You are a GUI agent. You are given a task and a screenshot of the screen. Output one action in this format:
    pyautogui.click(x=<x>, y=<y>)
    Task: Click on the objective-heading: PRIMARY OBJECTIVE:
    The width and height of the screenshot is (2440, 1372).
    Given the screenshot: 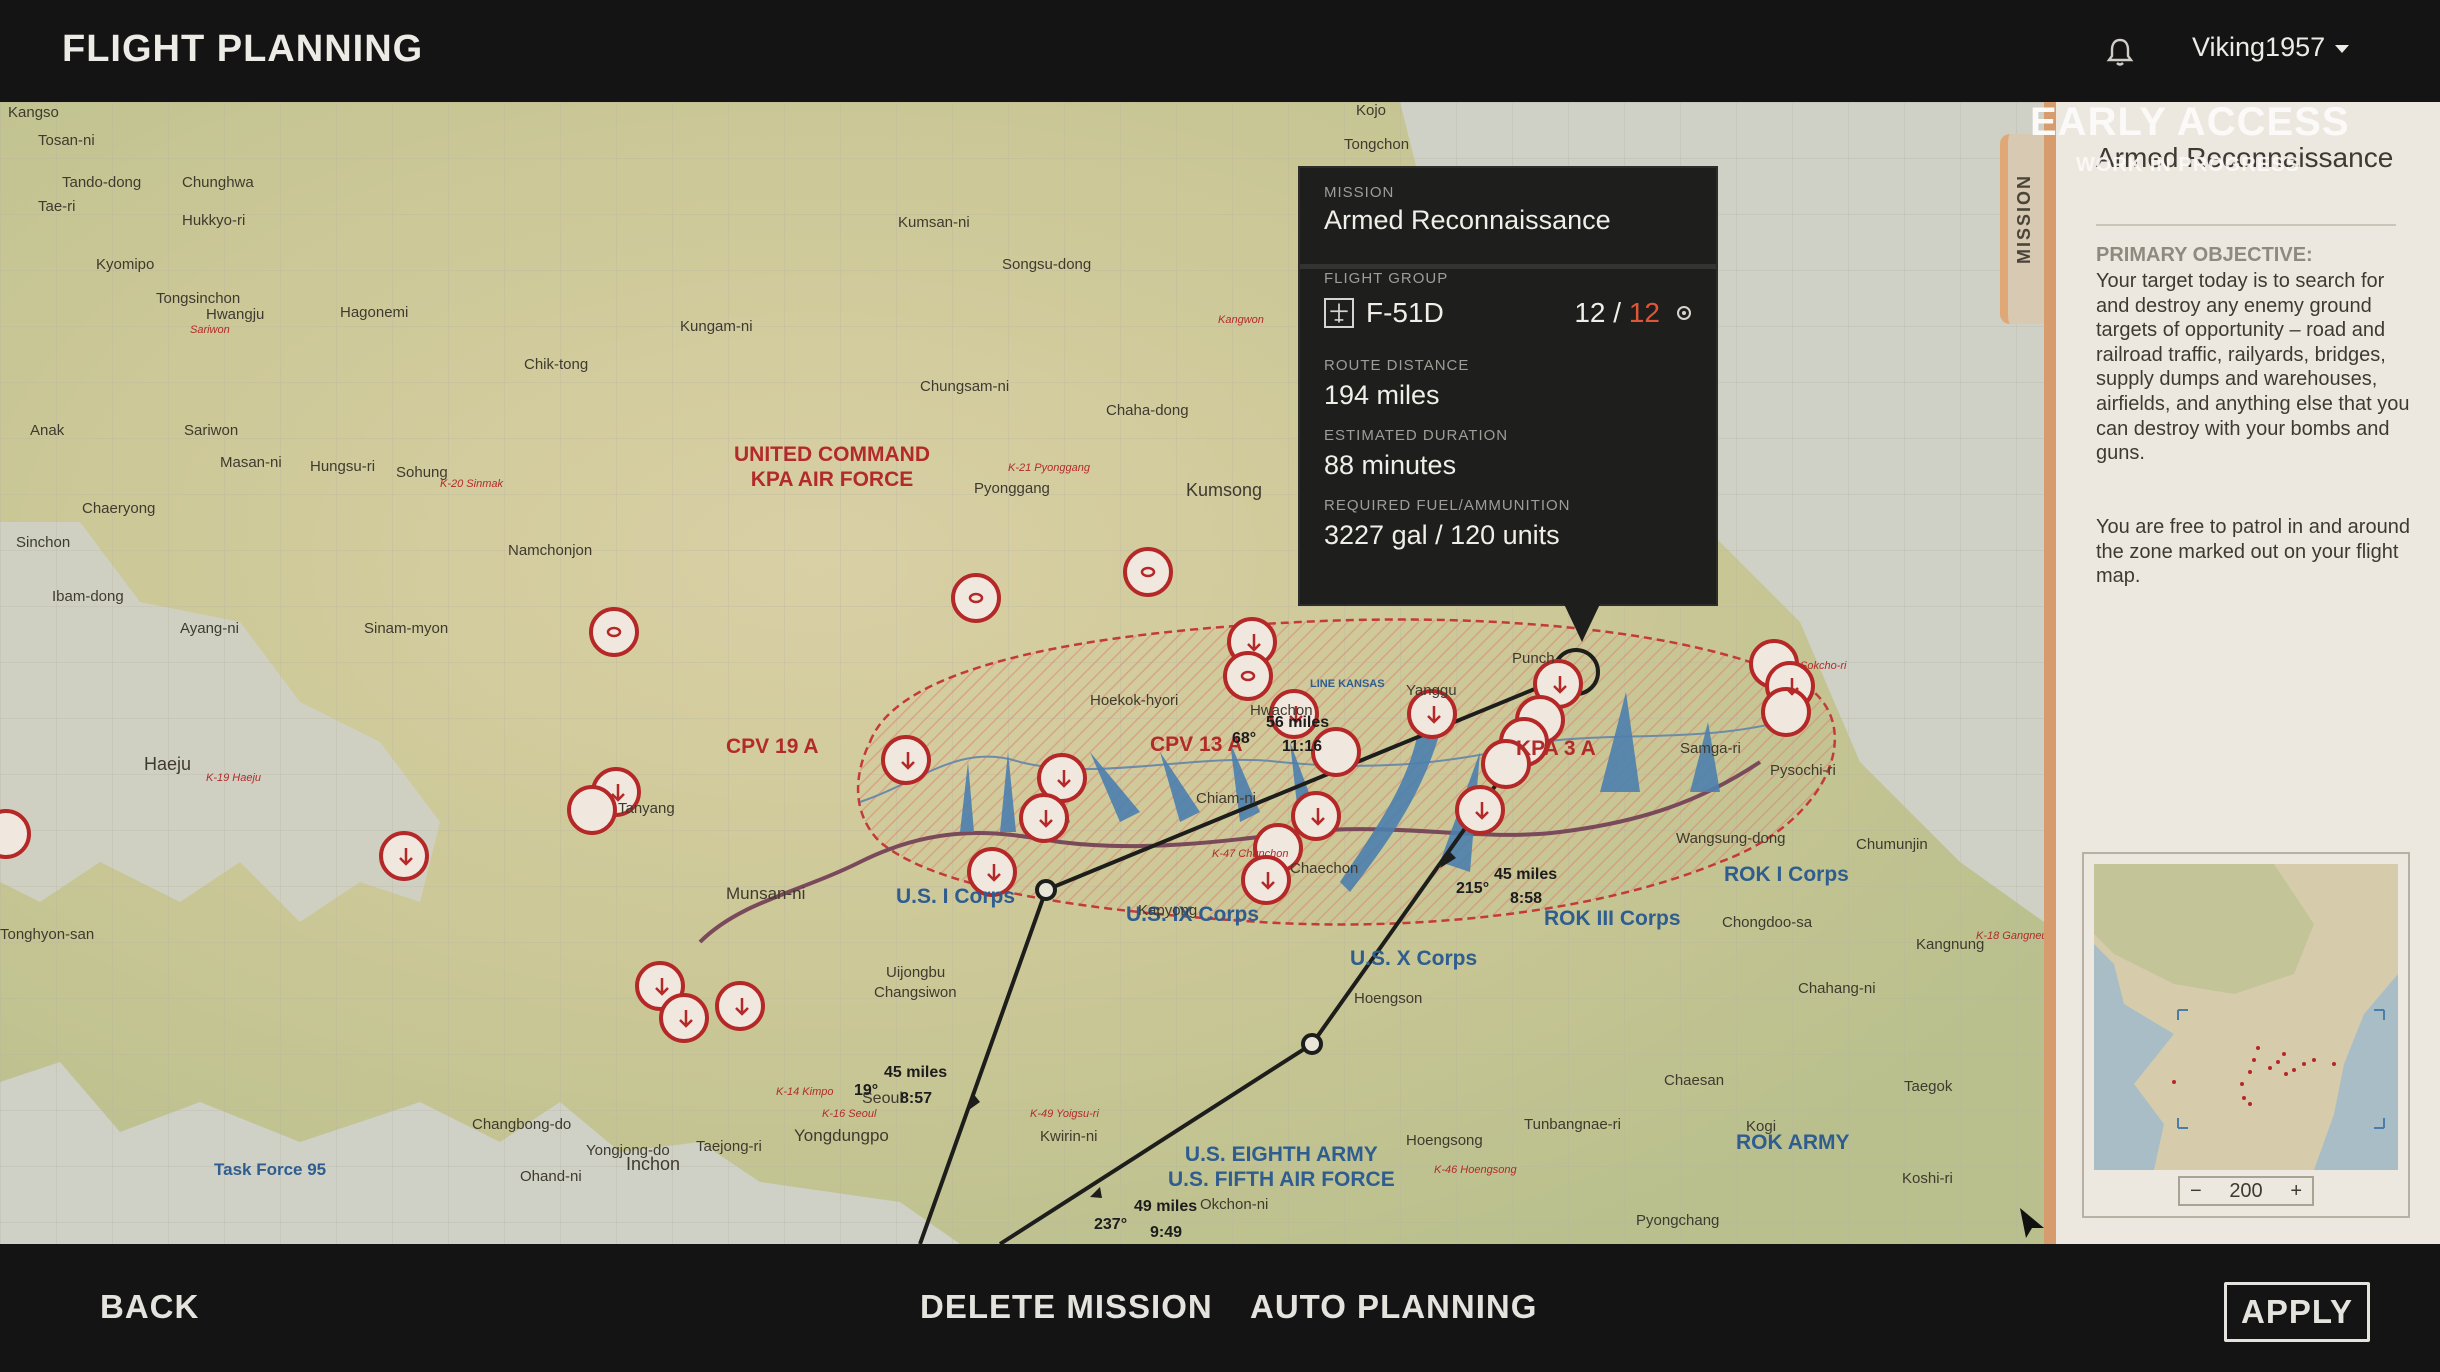 What is the action you would take?
    pyautogui.click(x=2204, y=255)
    